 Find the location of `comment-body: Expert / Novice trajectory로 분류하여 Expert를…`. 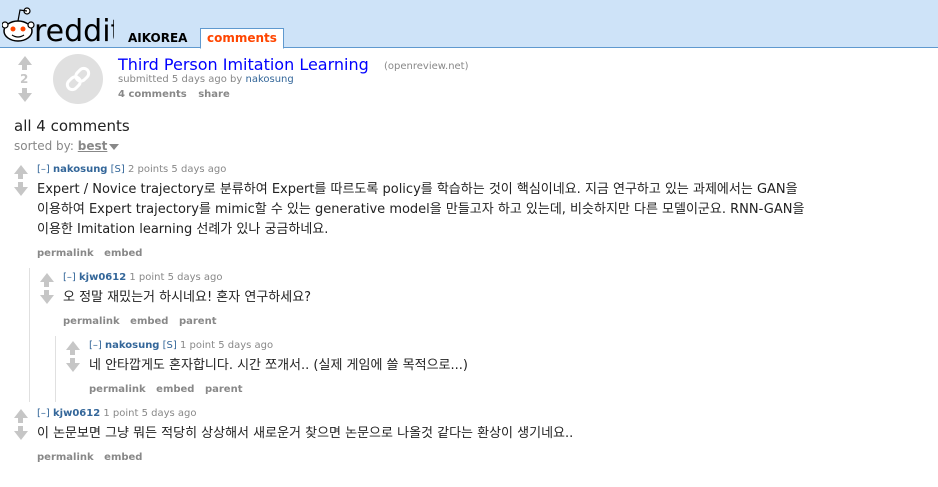

comment-body: Expert / Novice trajectory로 분류하여 Expert를… is located at coordinates (420, 210).